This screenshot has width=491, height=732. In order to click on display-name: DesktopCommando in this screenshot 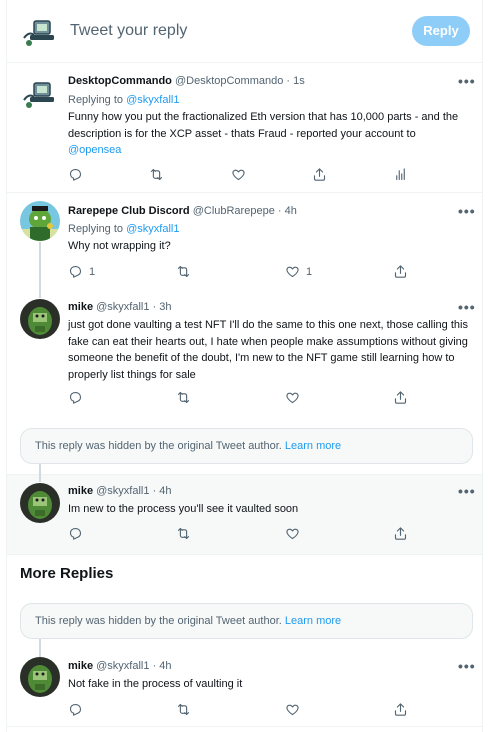, I will do `click(120, 81)`.